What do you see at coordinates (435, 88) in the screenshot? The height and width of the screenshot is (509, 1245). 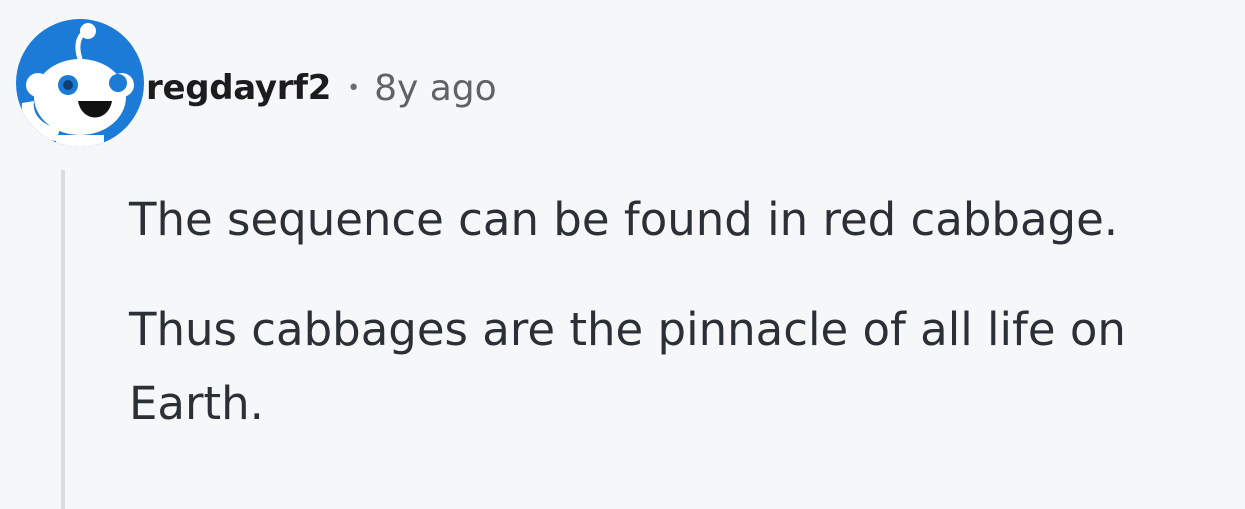 I see `timestamp: 8y ago` at bounding box center [435, 88].